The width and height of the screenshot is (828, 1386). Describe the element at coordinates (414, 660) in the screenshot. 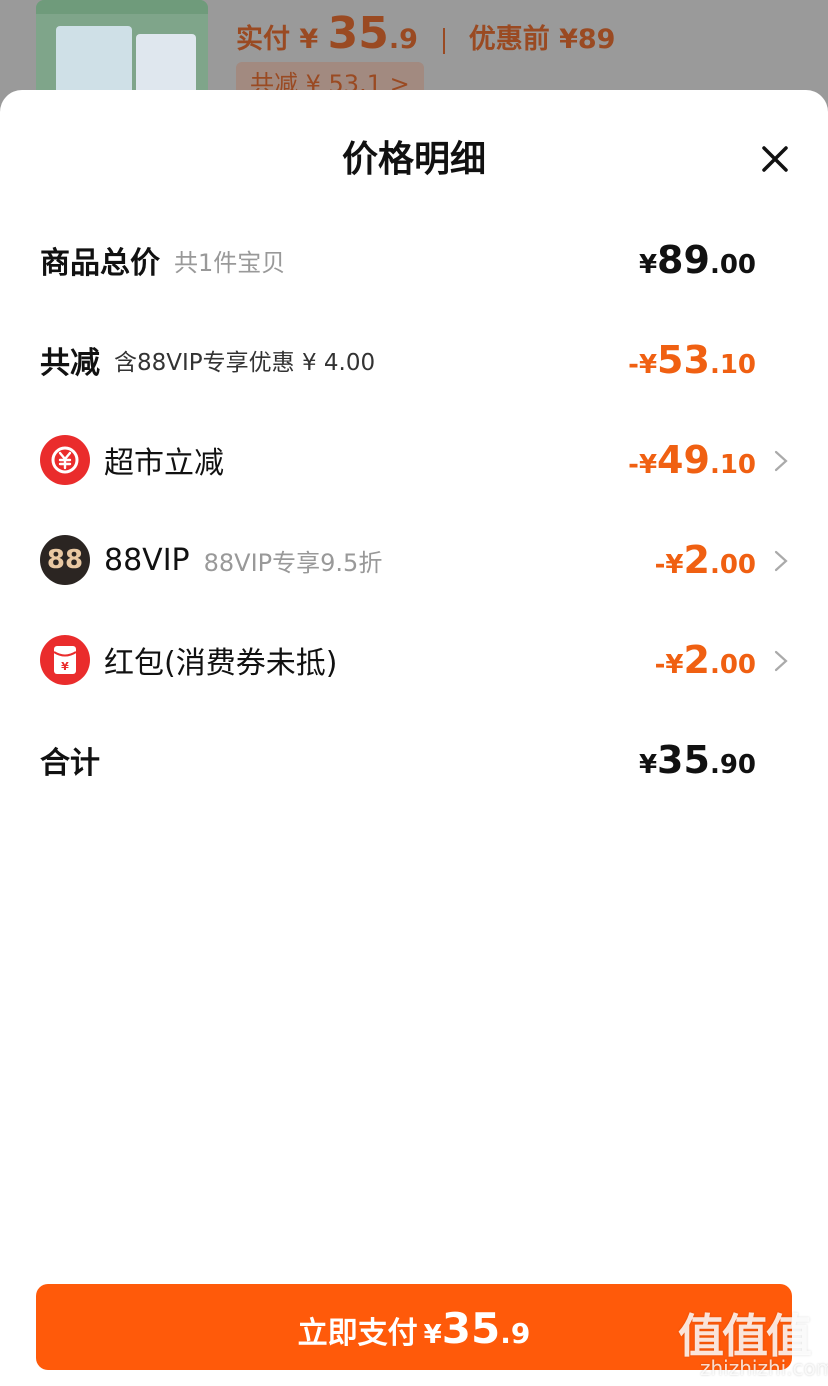

I see `row-red-packet: ¥ 红包(消费券未抵) -¥ 2.00` at that location.